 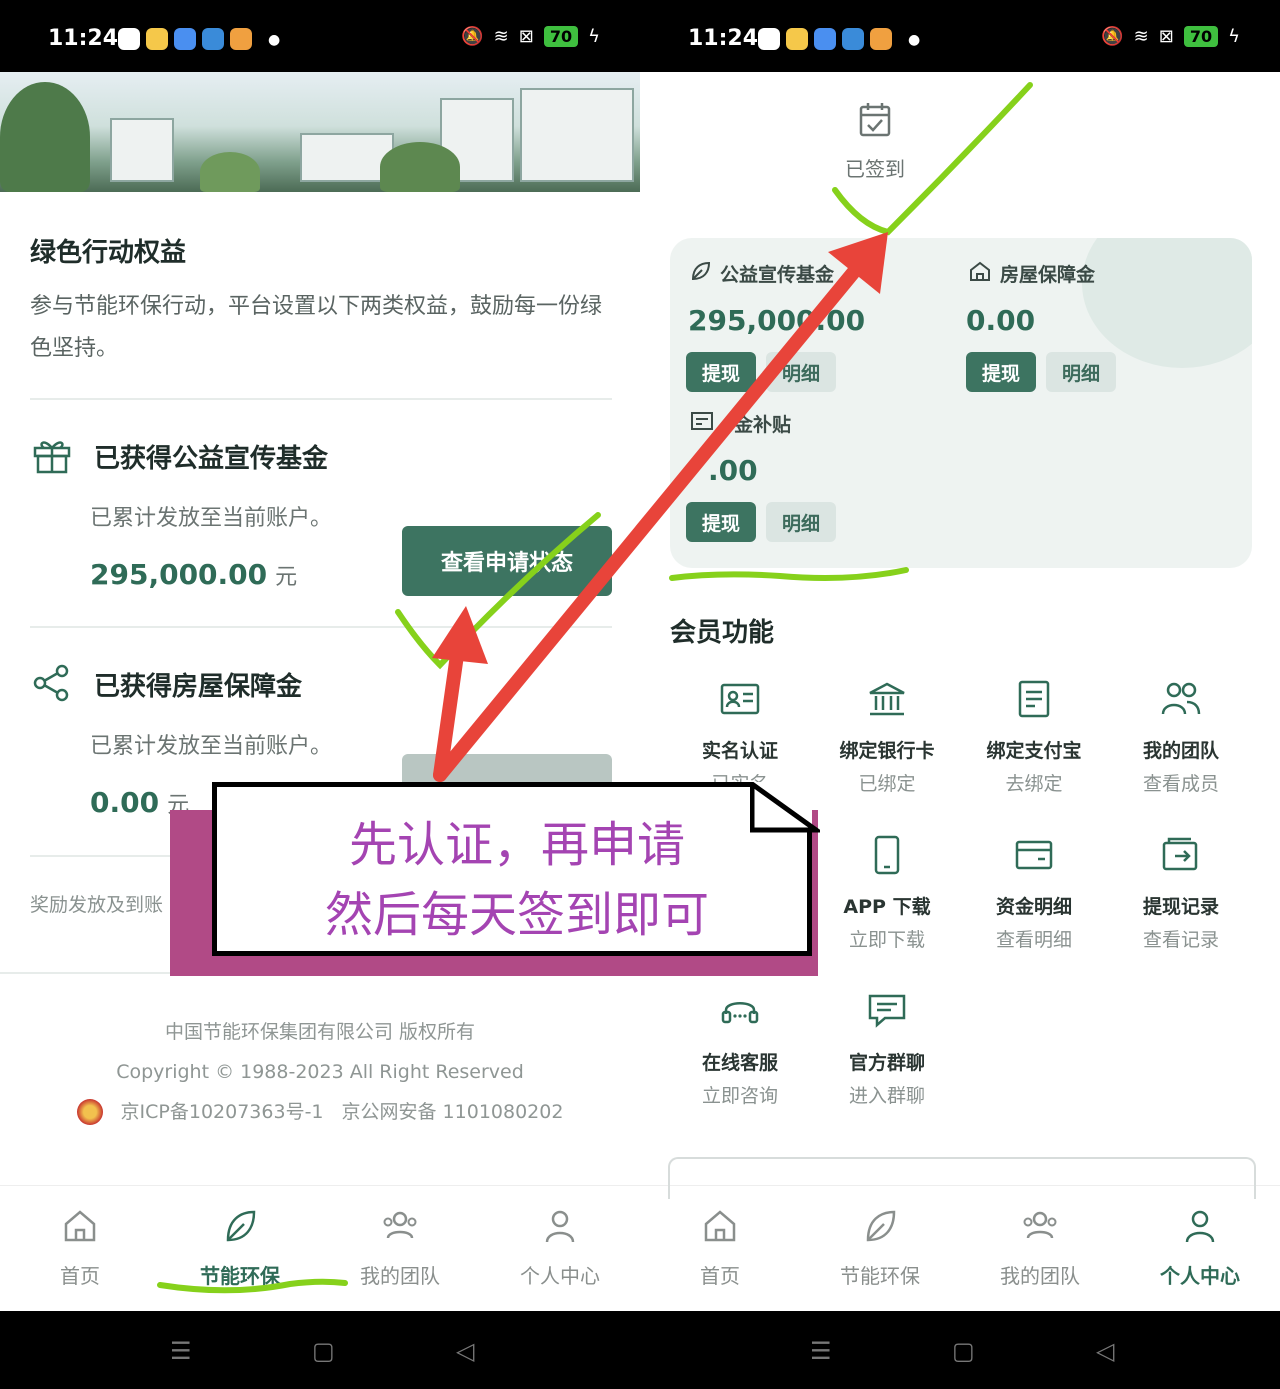 What do you see at coordinates (961, 403) in the screenshot?
I see `wallet-card` at bounding box center [961, 403].